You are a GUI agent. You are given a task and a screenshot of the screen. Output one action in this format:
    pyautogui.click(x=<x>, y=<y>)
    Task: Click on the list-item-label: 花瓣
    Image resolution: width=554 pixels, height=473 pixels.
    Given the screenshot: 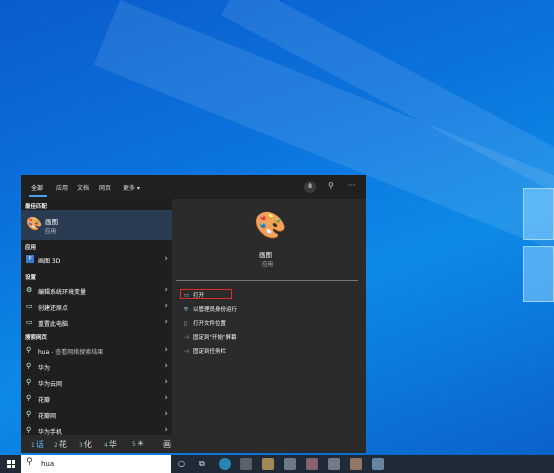 What is the action you would take?
    pyautogui.click(x=44, y=400)
    